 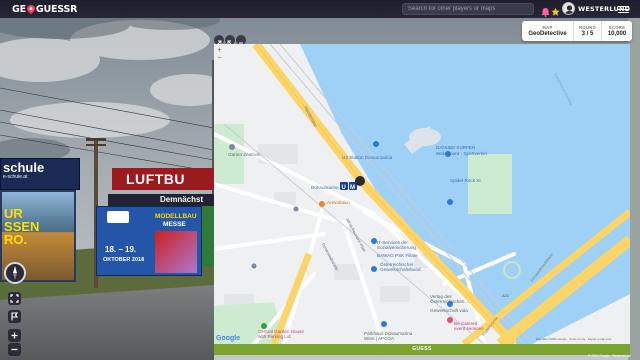 I want to click on billboard-modellbau: MODELLBAU MESSE 18. – 19. OKTOBER 2018, so click(x=149, y=241).